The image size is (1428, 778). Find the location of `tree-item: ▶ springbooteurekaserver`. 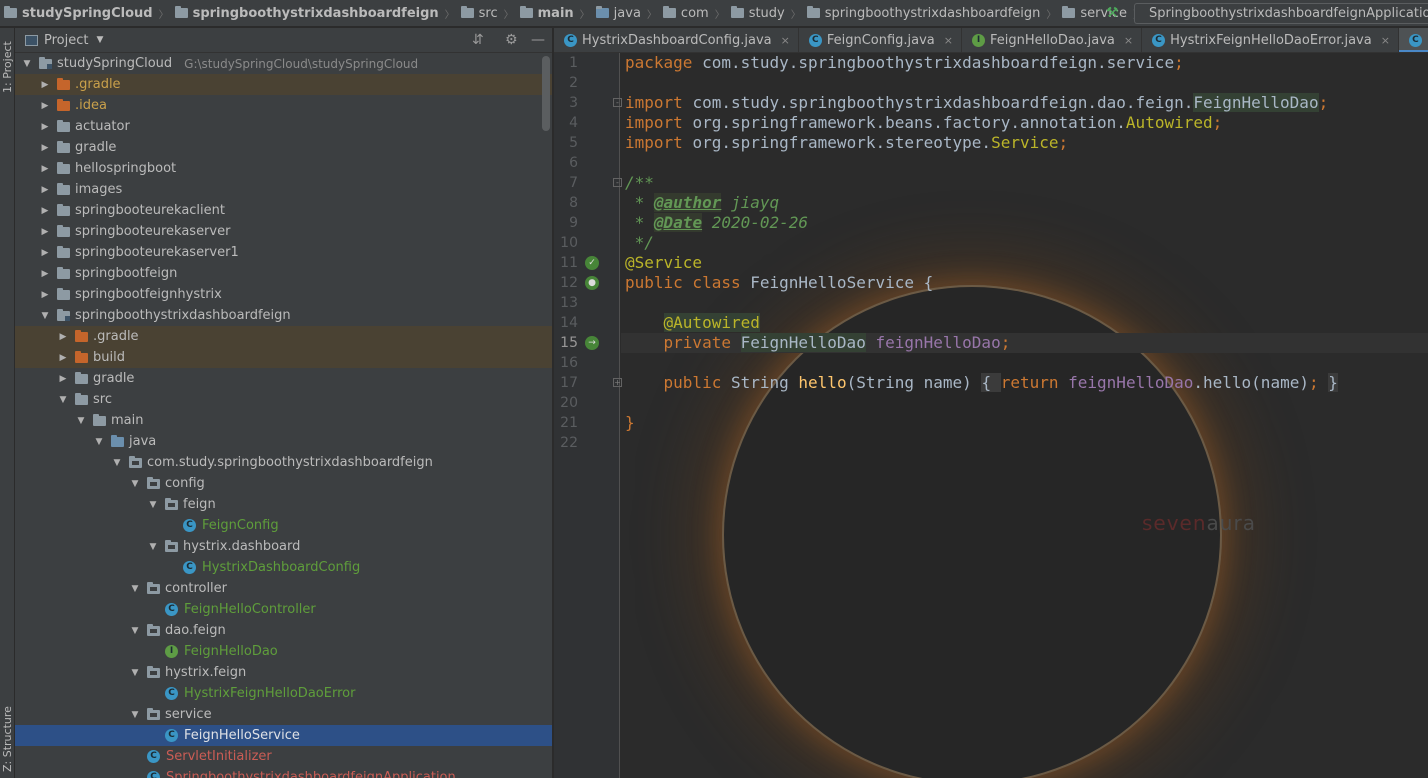

tree-item: ▶ springbooteurekaserver is located at coordinates (283, 231).